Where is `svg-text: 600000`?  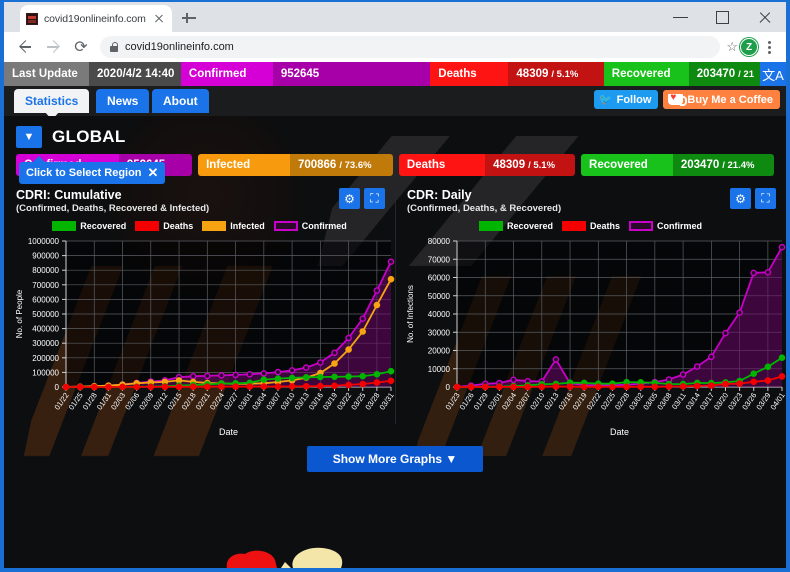 svg-text: 600000 is located at coordinates (45, 299).